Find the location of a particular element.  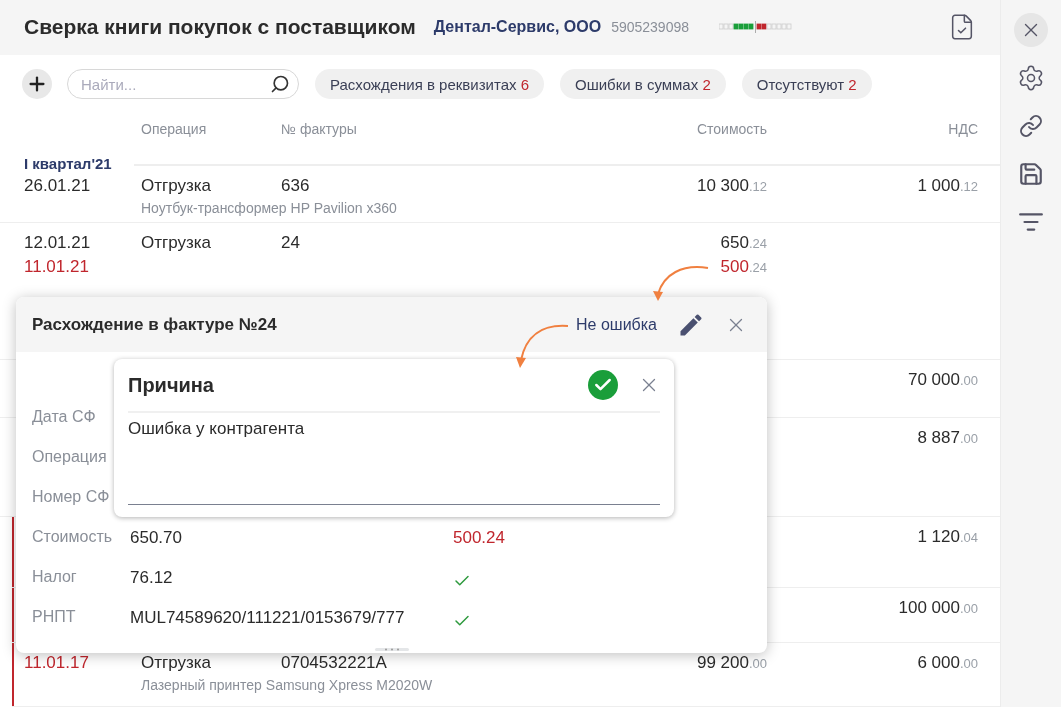

amount: 1 000.12 is located at coordinates (947, 185).